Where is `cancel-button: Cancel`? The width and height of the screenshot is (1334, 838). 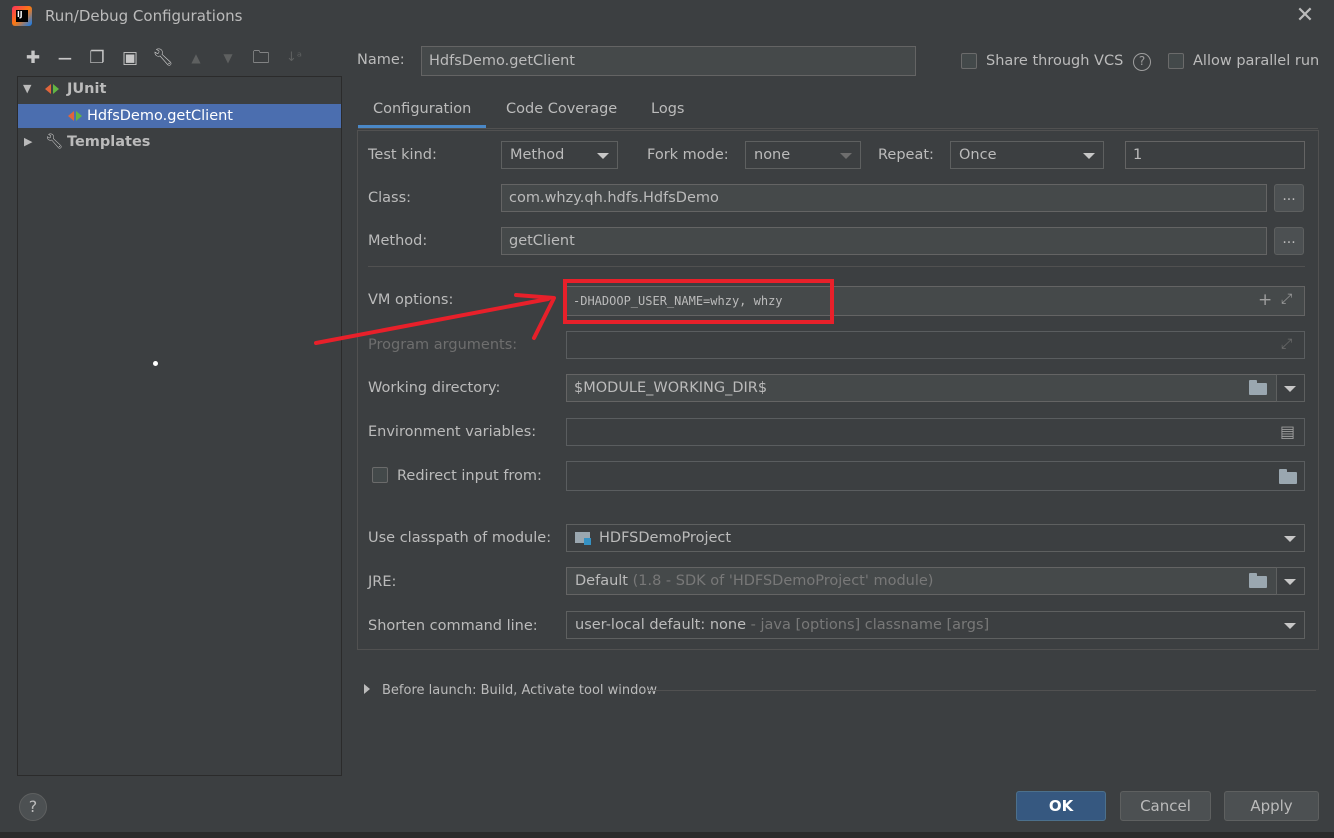 cancel-button: Cancel is located at coordinates (1165, 806).